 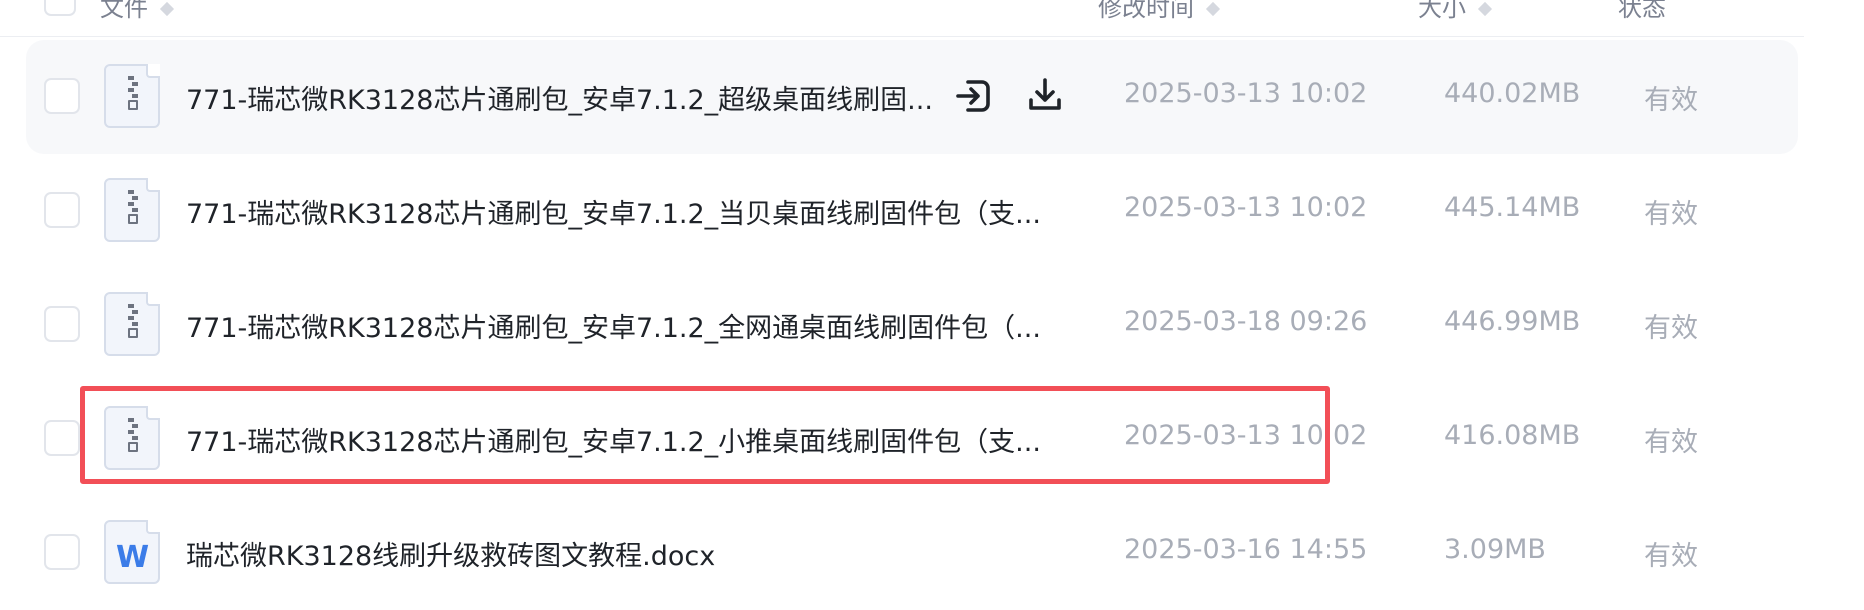 What do you see at coordinates (1246, 321) in the screenshot?
I see `modified-time: 2025-03-18 09:26` at bounding box center [1246, 321].